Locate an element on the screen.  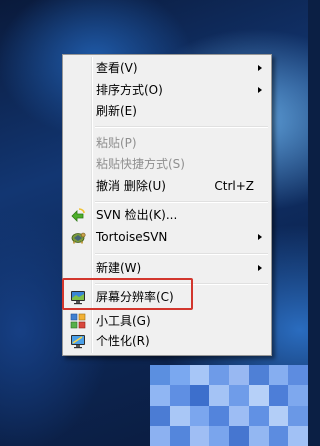
menu-item-personalize: 个性化(R) is located at coordinates (167, 341).